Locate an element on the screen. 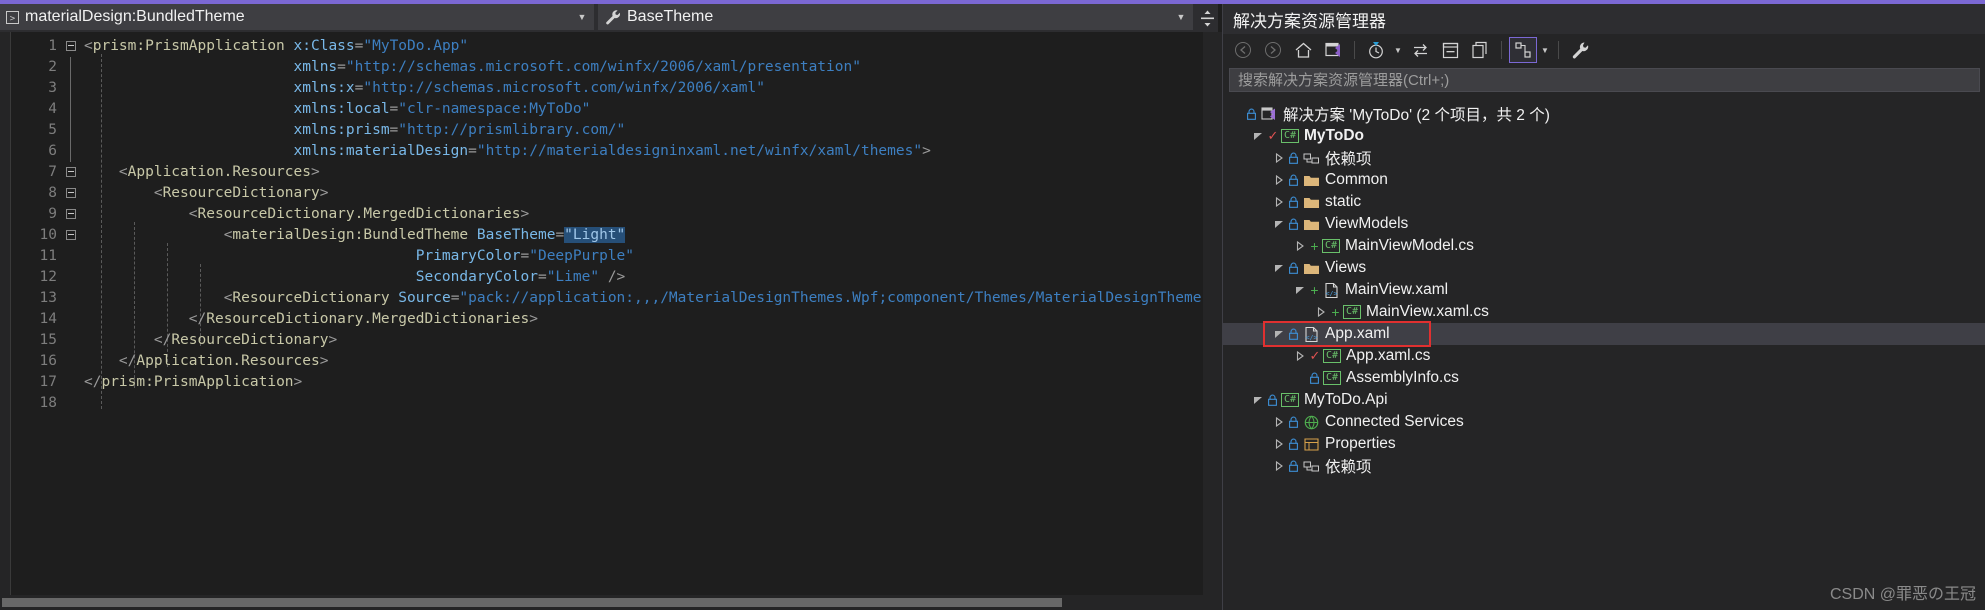 The height and width of the screenshot is (610, 1985). code-token: "MyToDo.App" is located at coordinates (416, 46).